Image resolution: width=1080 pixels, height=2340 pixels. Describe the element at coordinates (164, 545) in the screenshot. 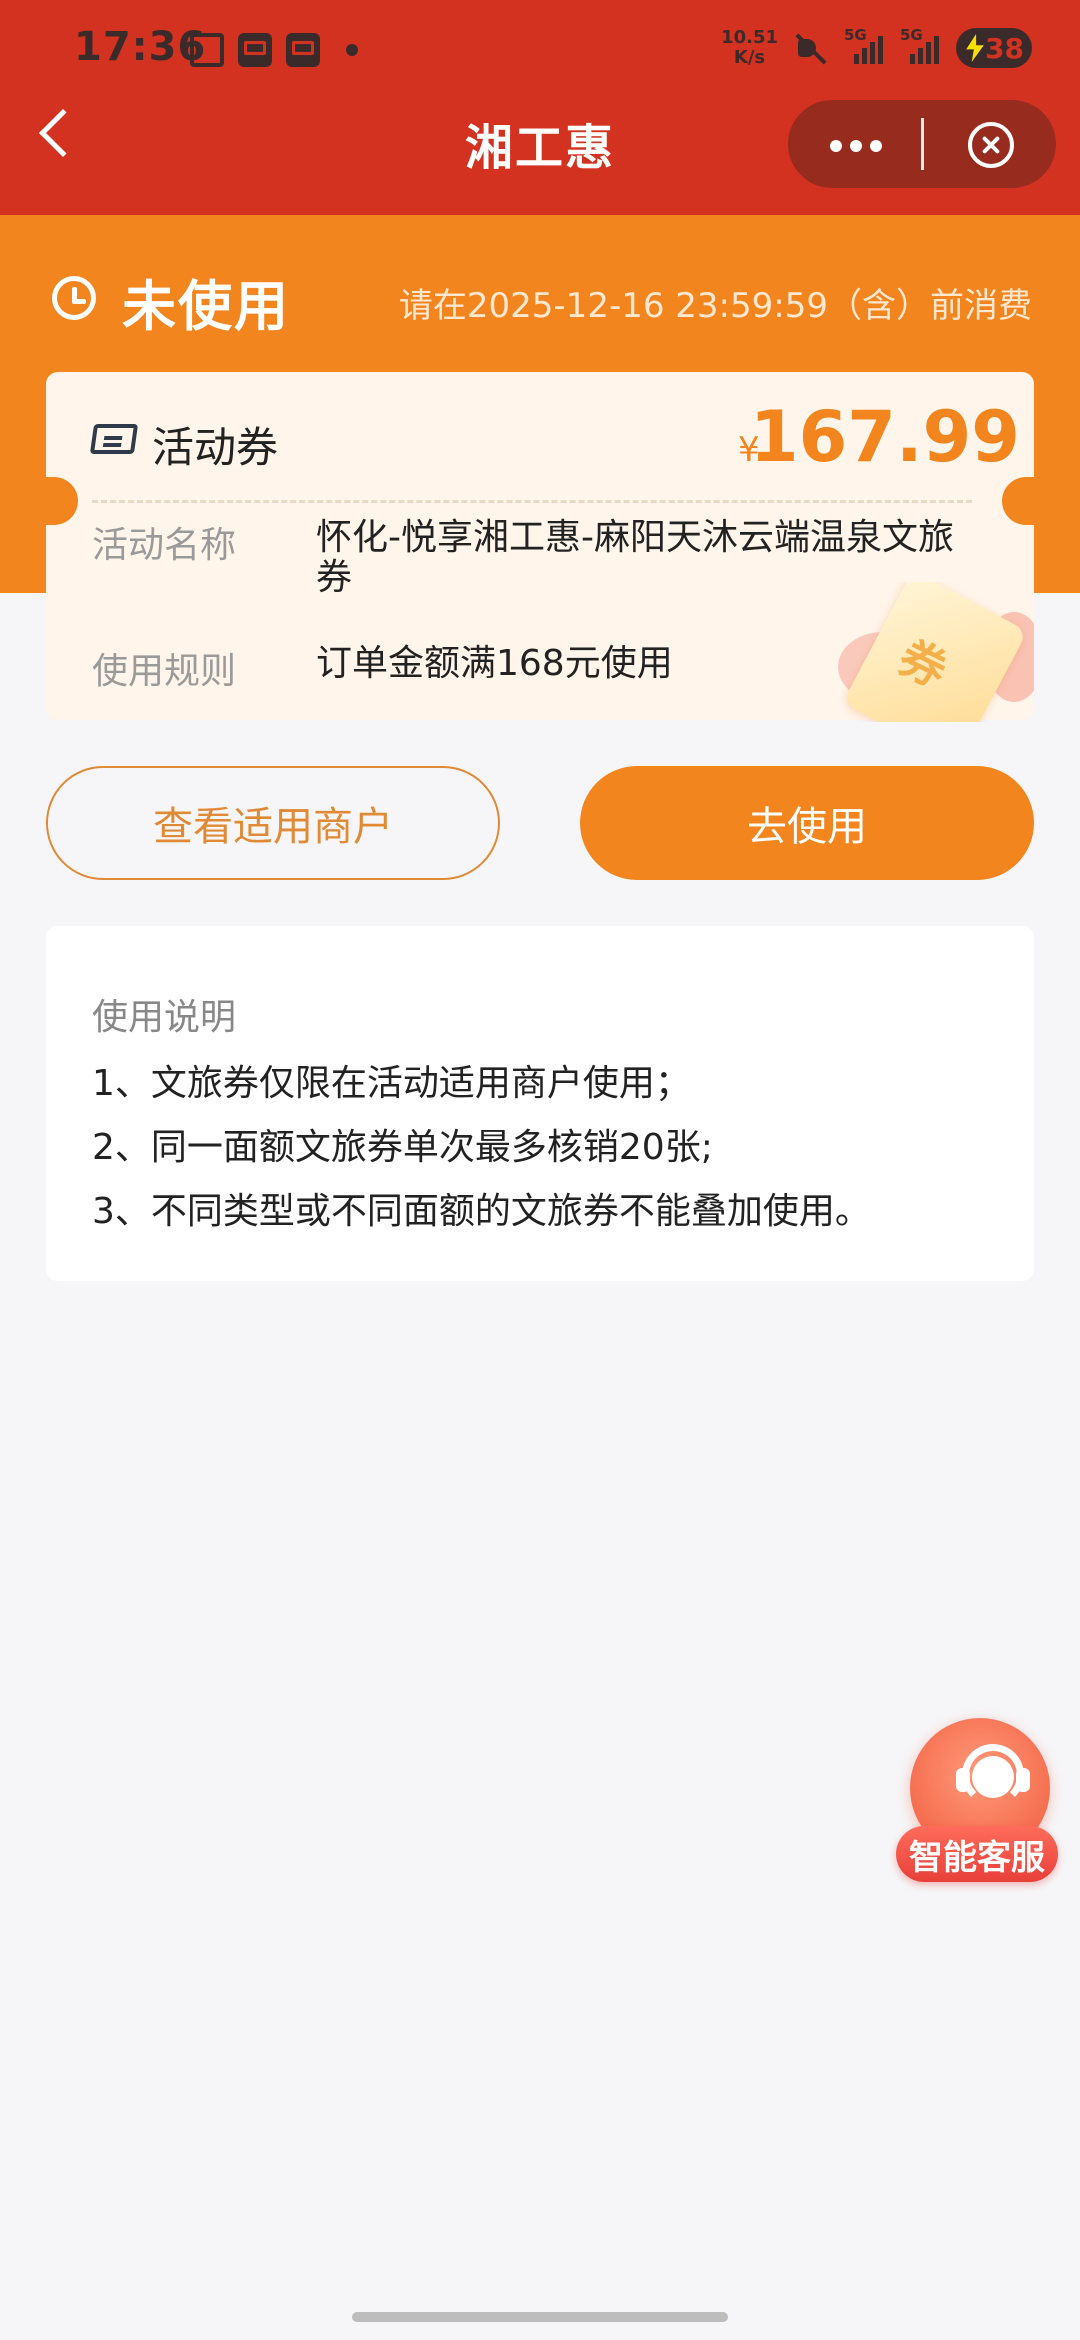

I see `activity-name-label: 活动名称` at that location.